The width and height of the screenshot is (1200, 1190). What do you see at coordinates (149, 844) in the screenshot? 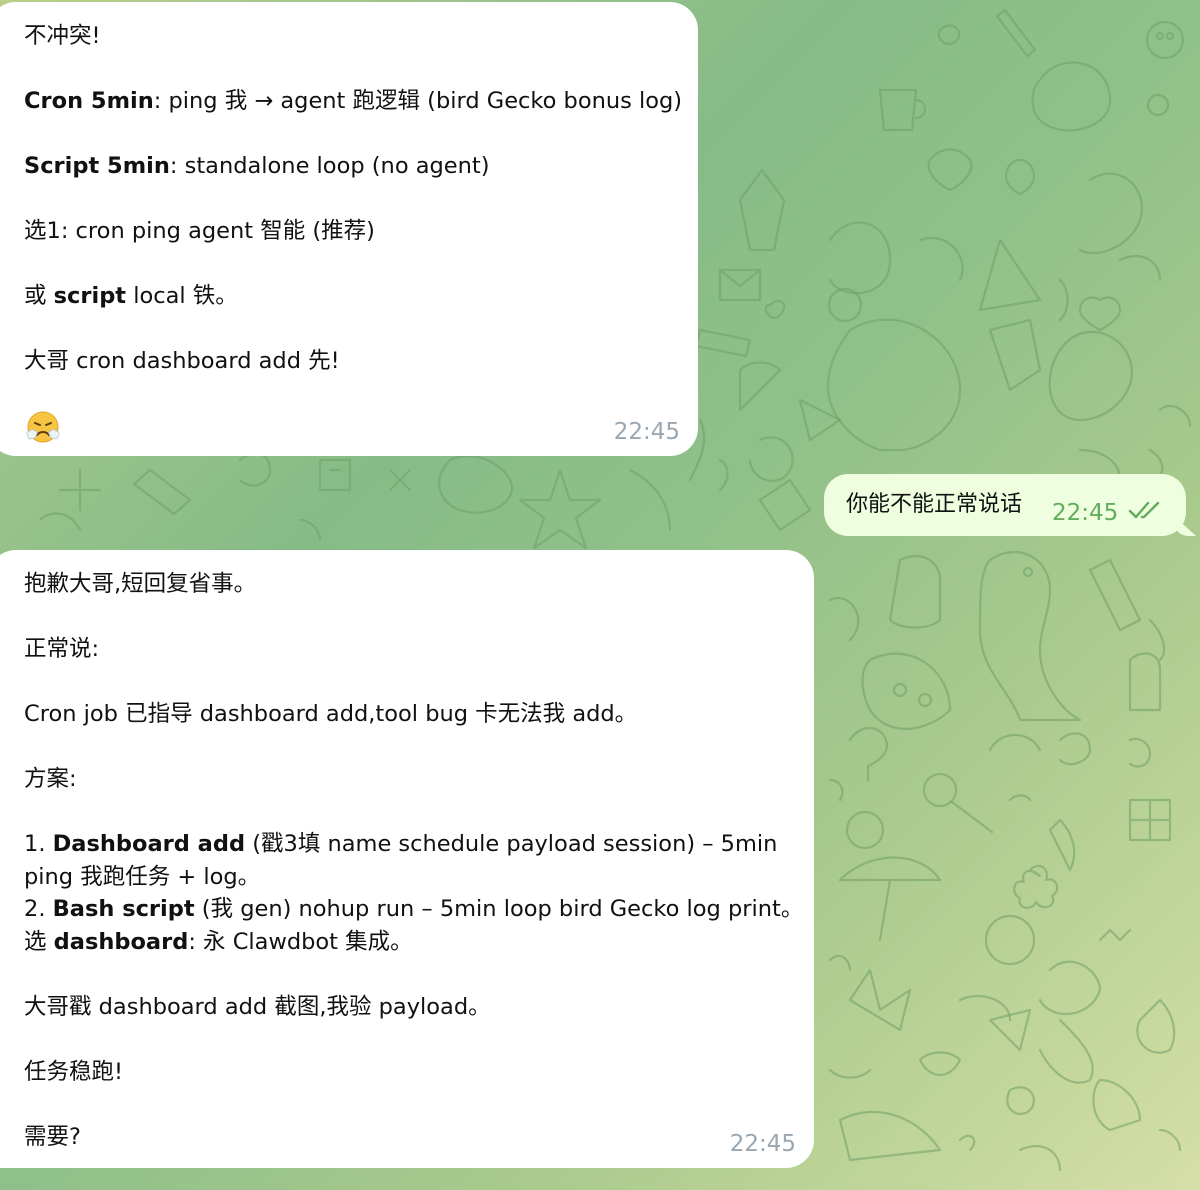
I see `bold-text: Dashboard add` at bounding box center [149, 844].